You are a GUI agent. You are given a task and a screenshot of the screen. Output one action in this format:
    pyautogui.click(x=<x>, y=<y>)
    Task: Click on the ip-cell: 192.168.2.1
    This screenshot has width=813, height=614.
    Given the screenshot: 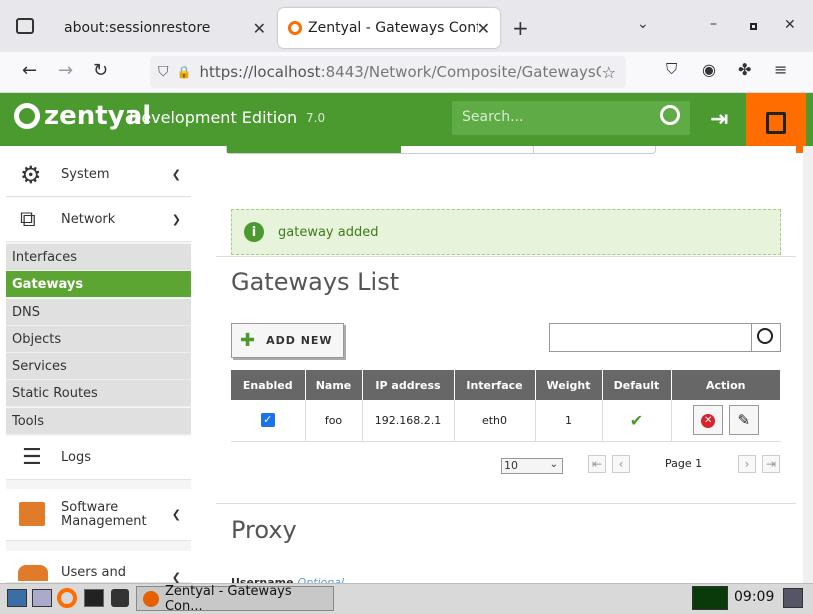 What is the action you would take?
    pyautogui.click(x=408, y=421)
    